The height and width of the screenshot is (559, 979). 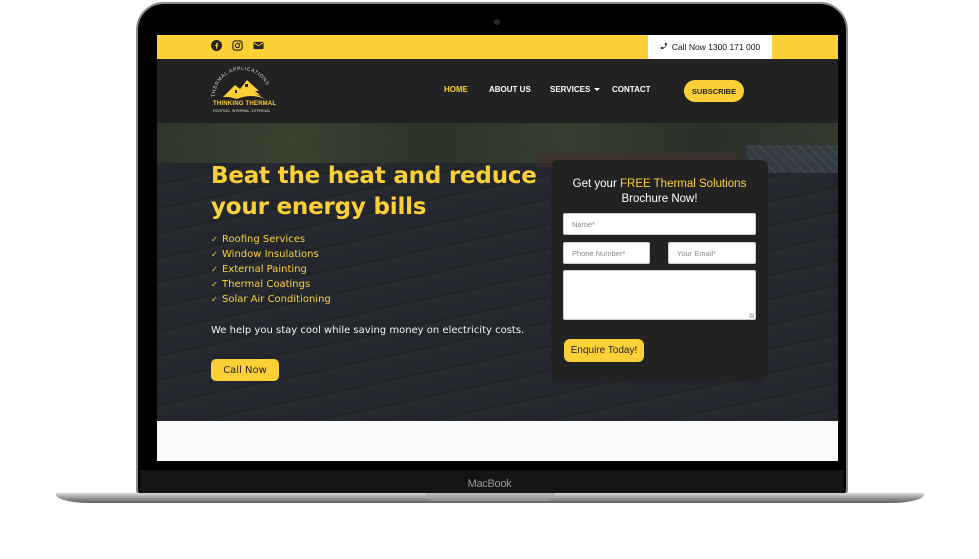 I want to click on logo-subtitle: ROOFING, INTERNAL, EXTERNAL, so click(x=242, y=111).